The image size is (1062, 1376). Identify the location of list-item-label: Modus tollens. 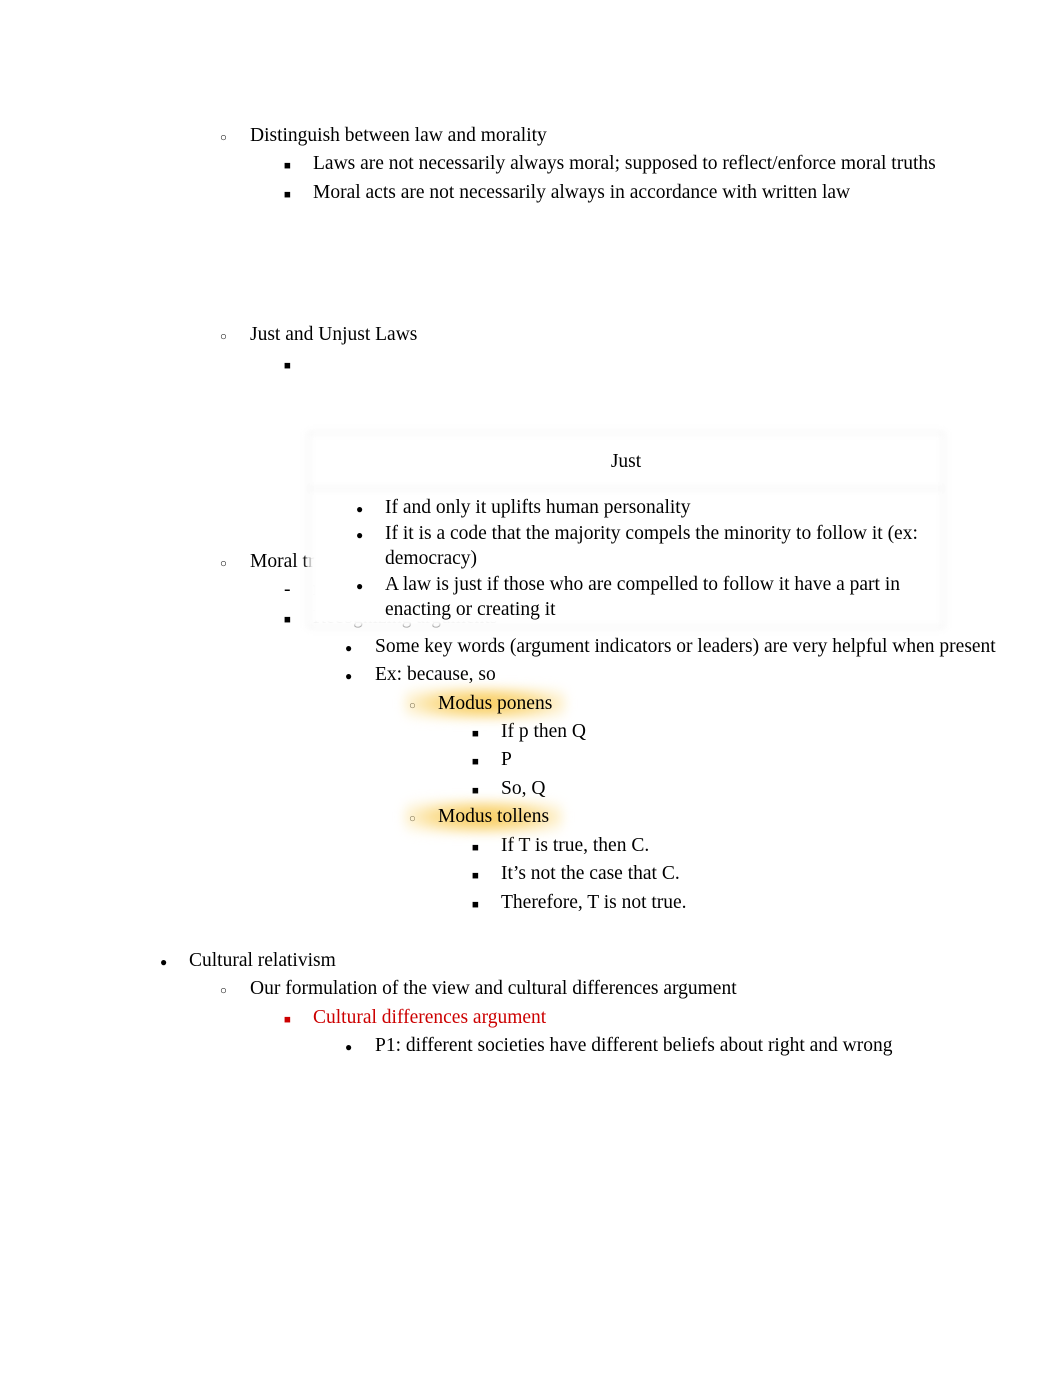
(750, 817).